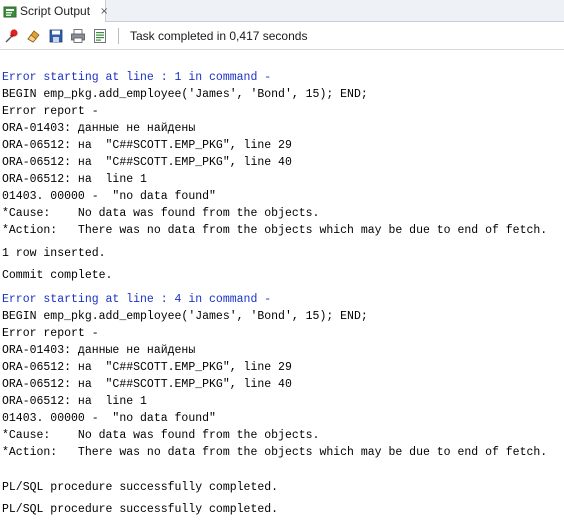 Image resolution: width=564 pixels, height=524 pixels. Describe the element at coordinates (118, 36) in the screenshot. I see `toolbar-separator` at that location.